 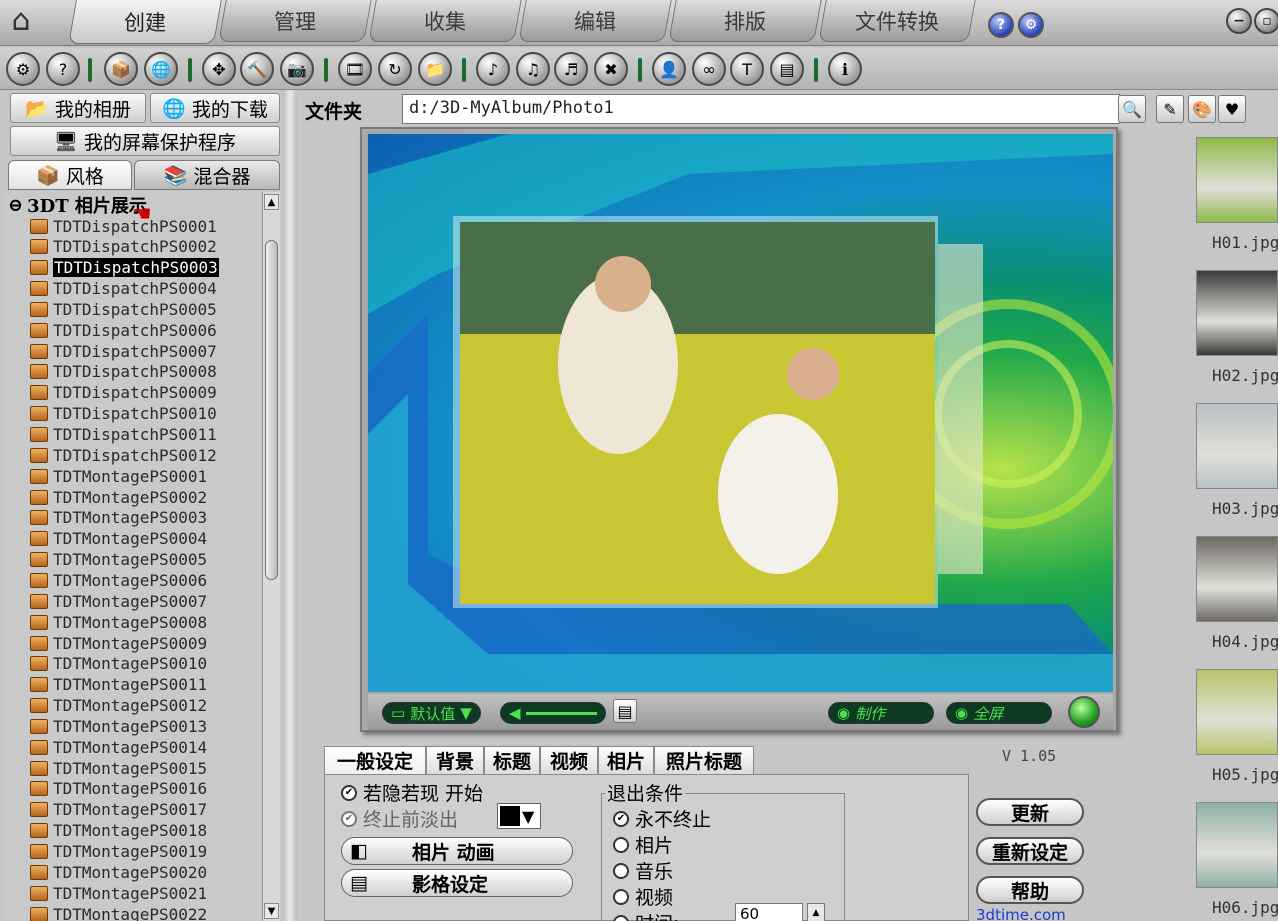 I want to click on film-strip-icon: ▤, so click(x=787, y=69).